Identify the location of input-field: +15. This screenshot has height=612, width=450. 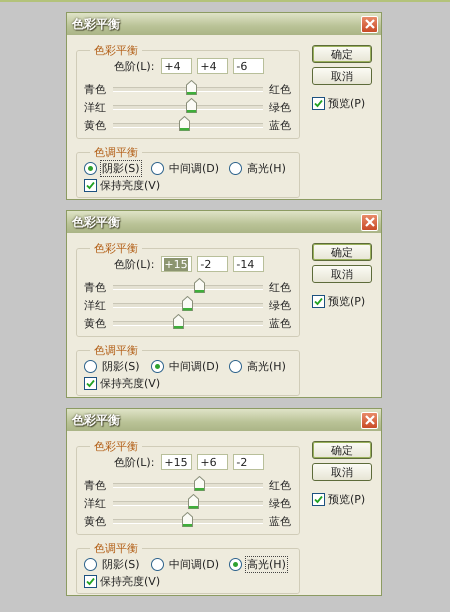
(176, 462).